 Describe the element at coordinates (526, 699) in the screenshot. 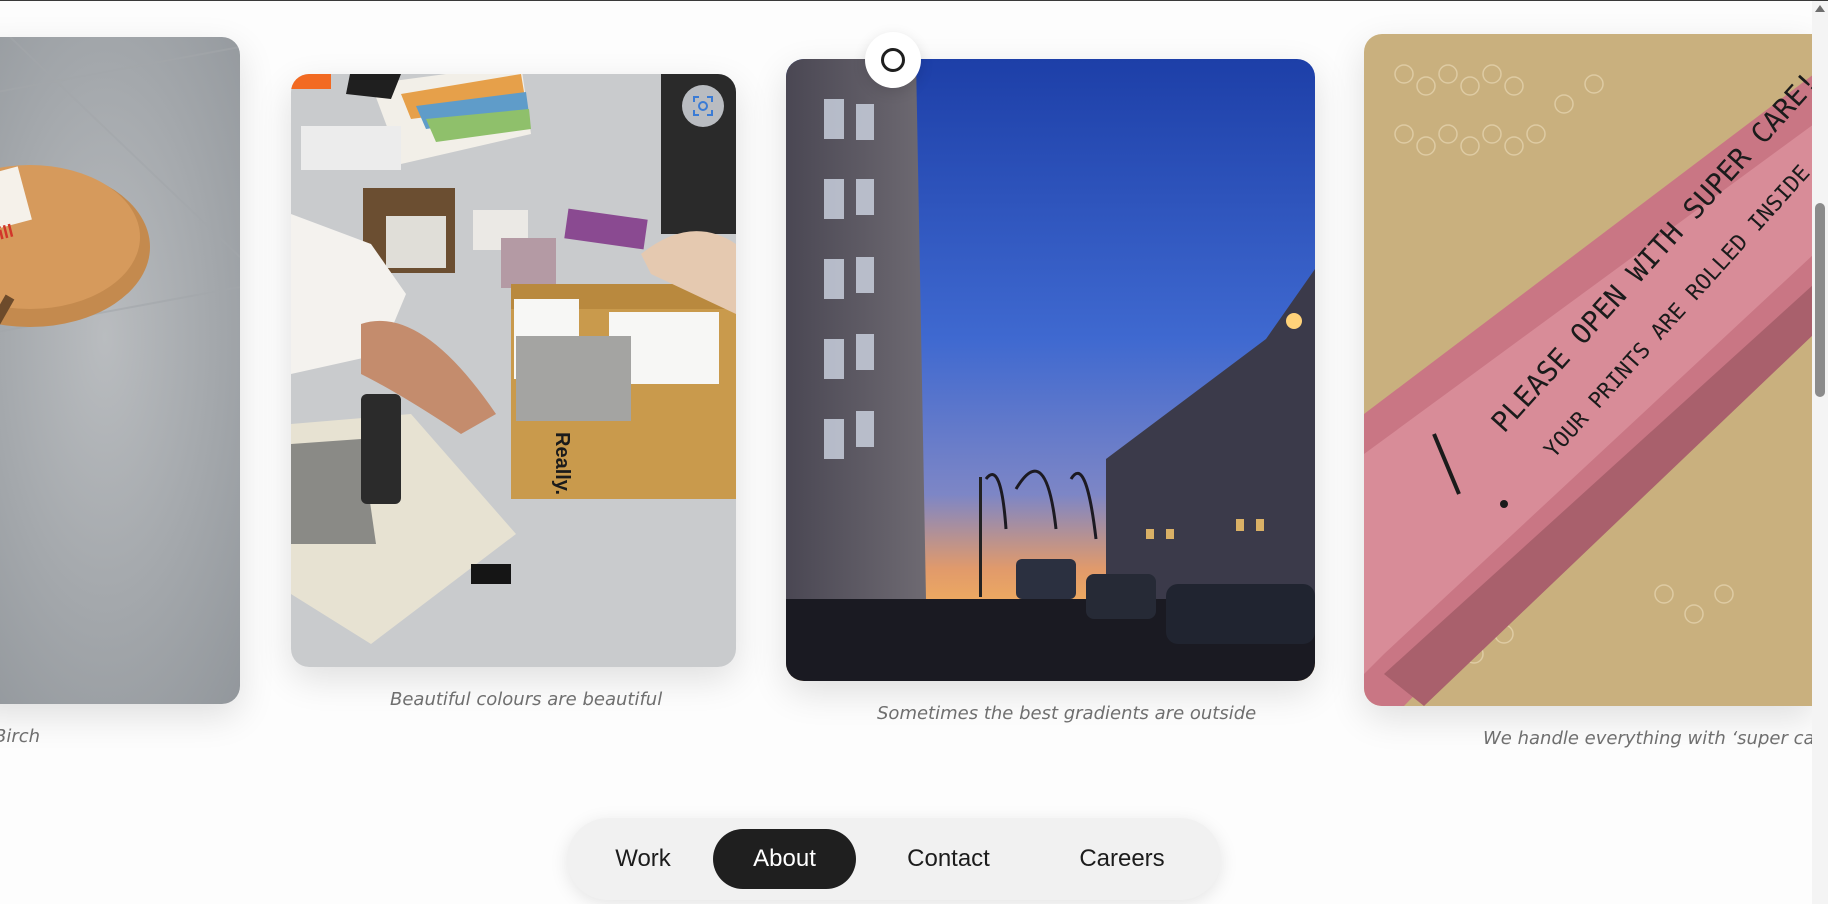

I see `caption-swatches: Beautiful colours are beautiful` at that location.